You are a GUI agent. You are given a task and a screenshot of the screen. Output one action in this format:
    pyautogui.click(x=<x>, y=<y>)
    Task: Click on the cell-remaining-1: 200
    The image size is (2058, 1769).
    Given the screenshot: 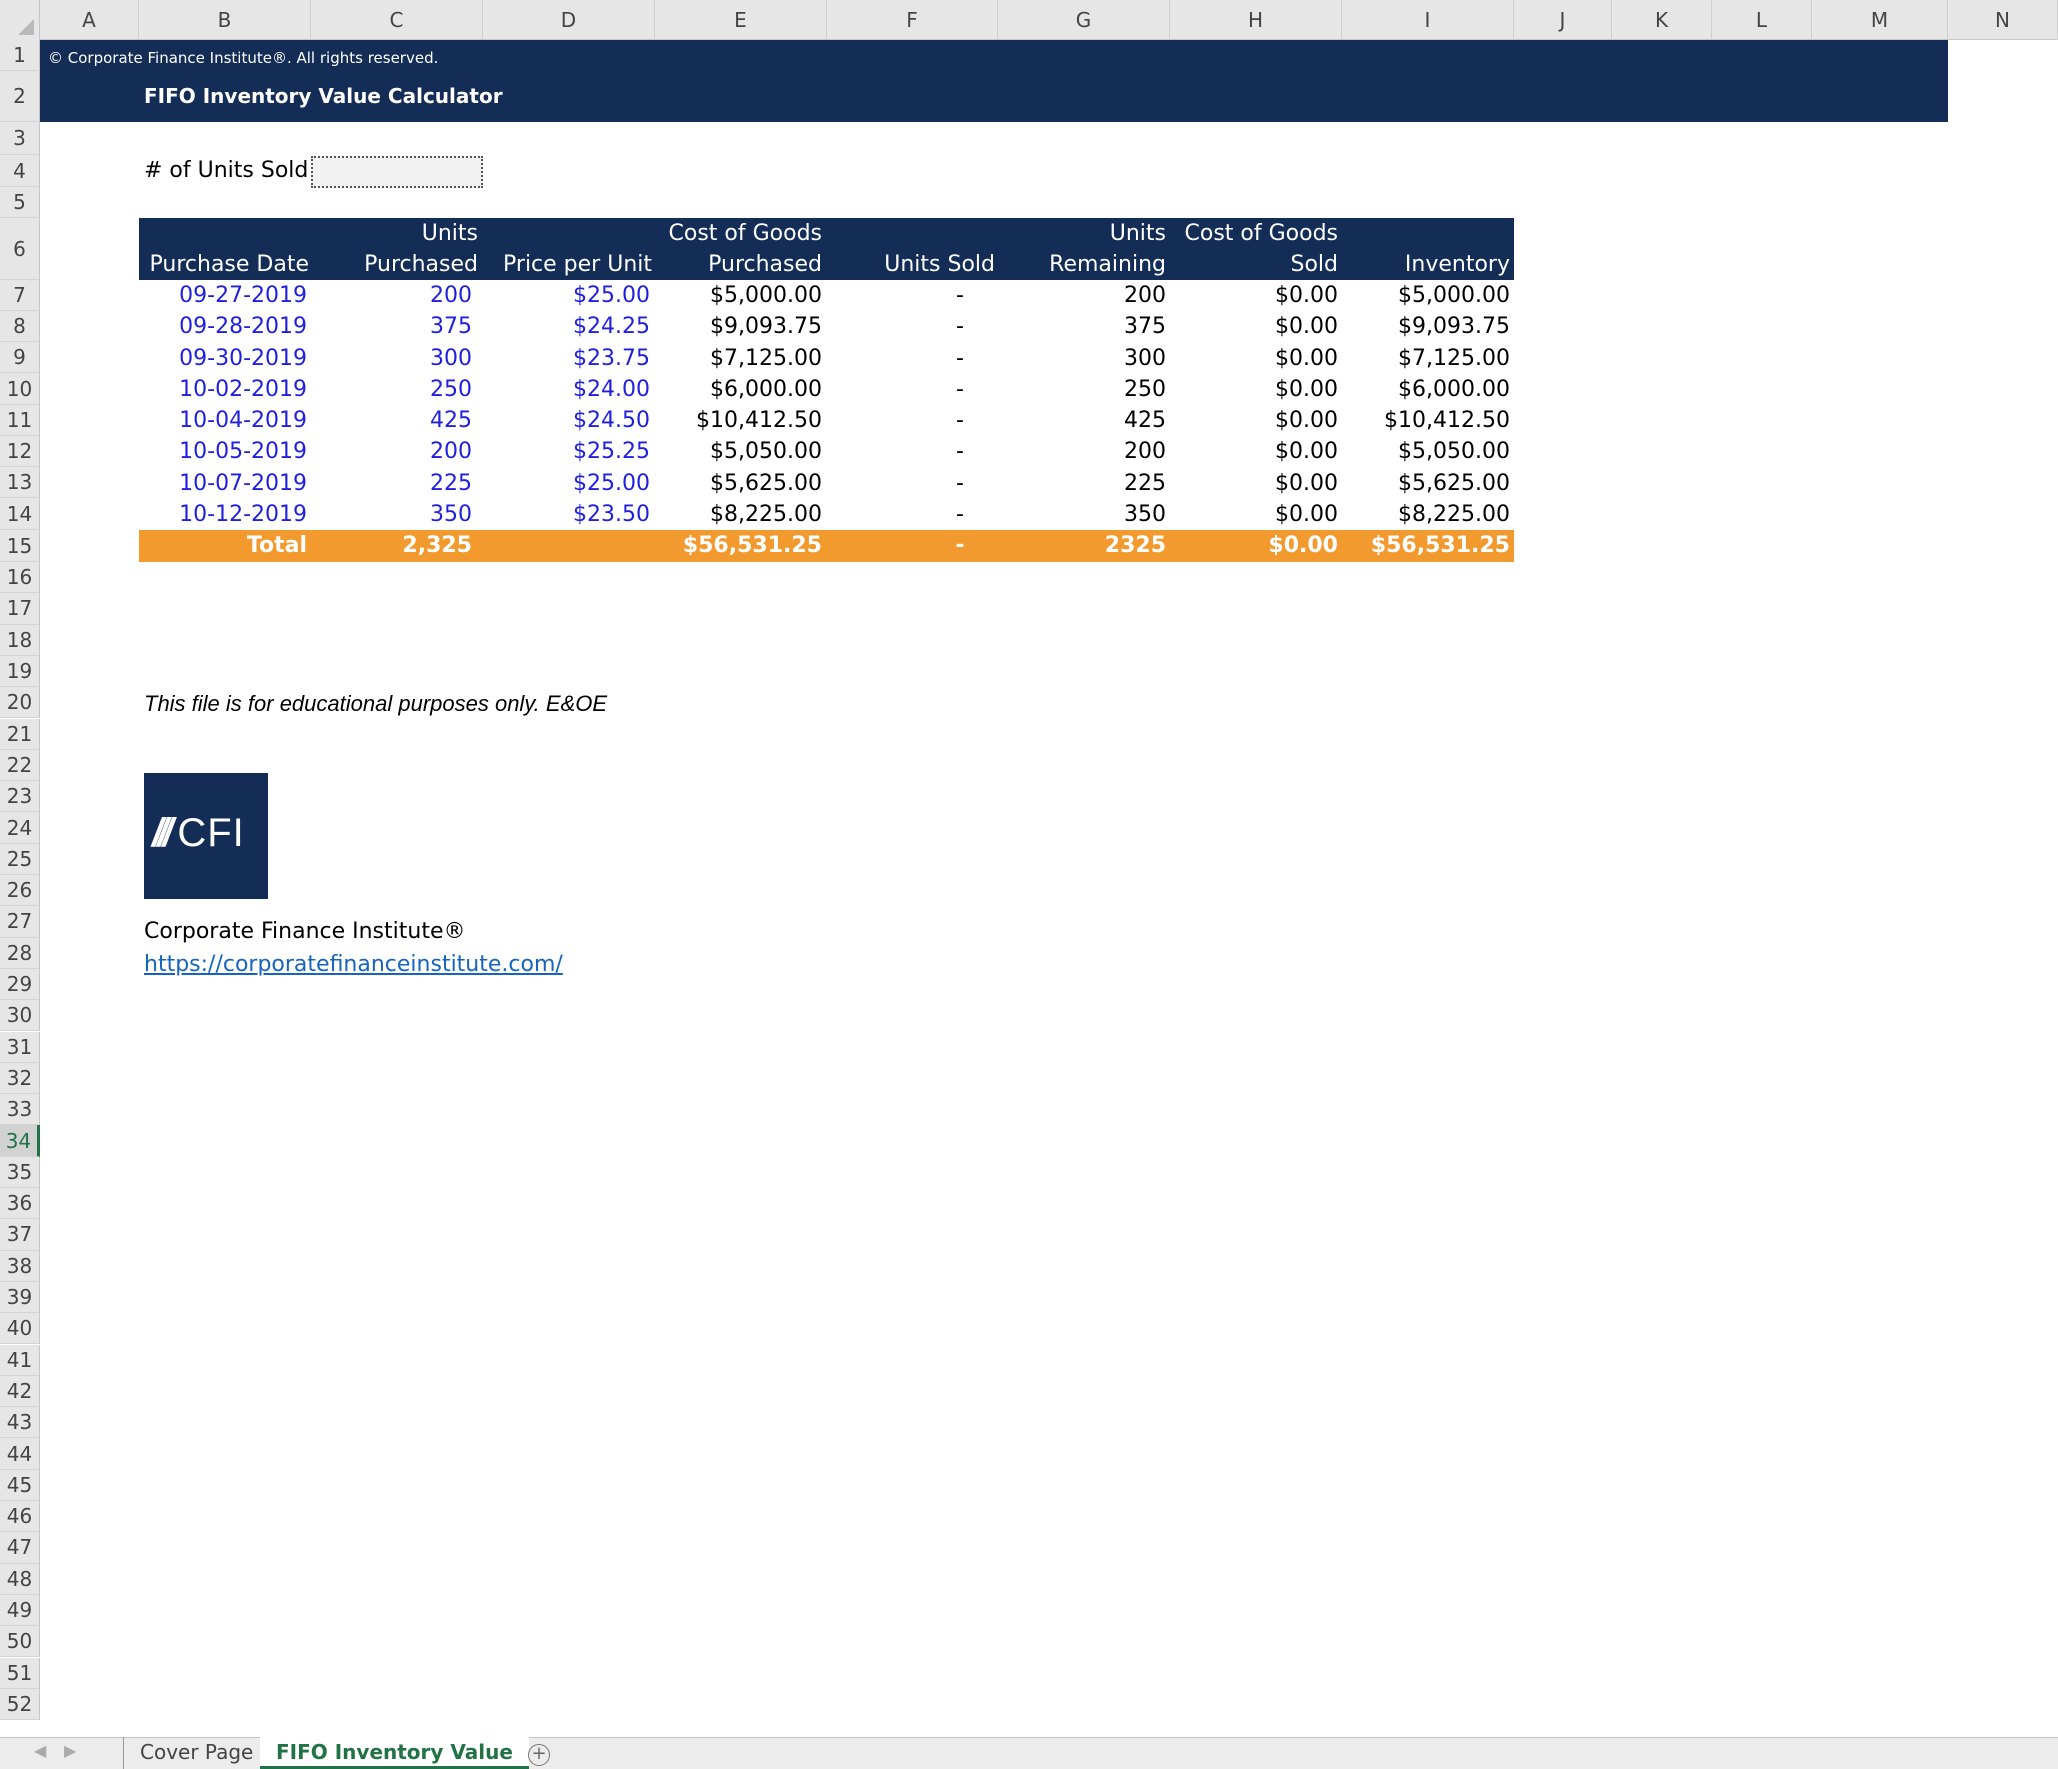 What is the action you would take?
    pyautogui.click(x=1145, y=295)
    